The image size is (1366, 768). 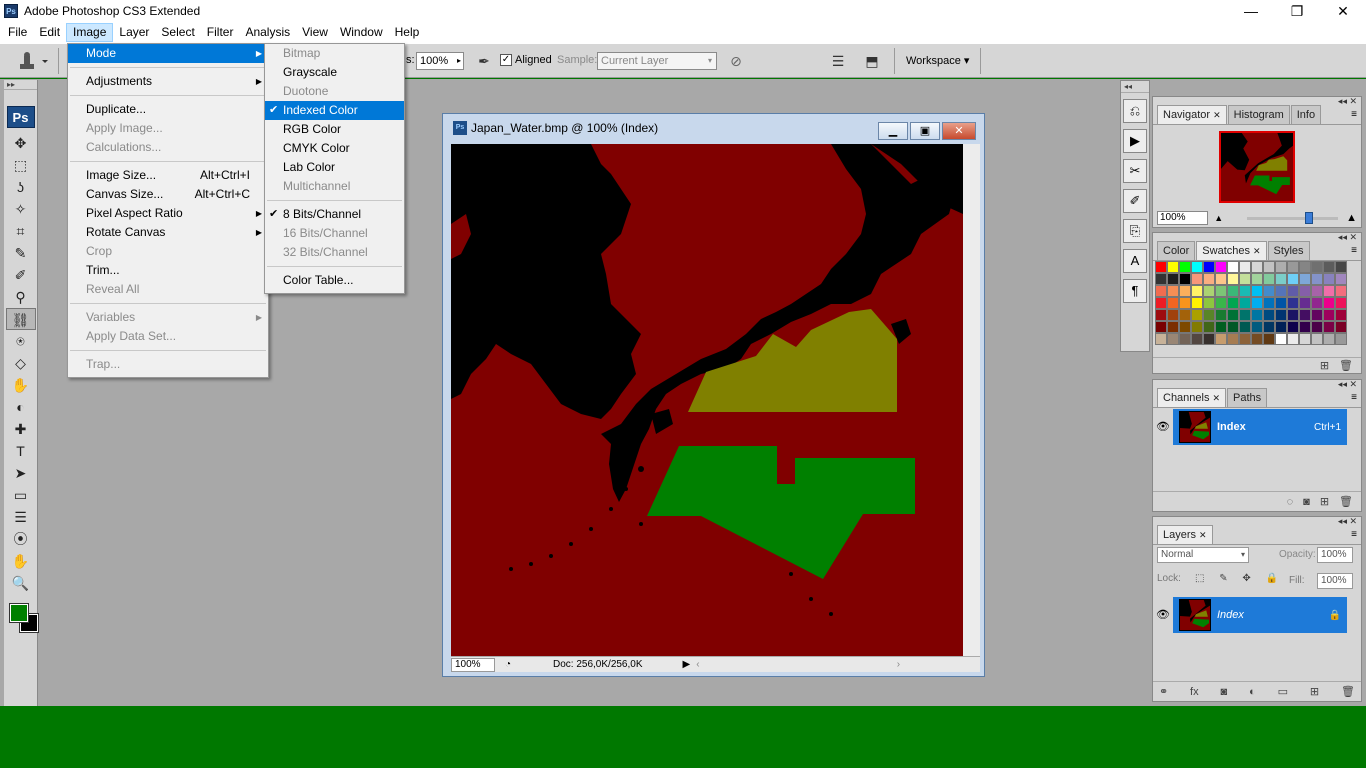 I want to click on panel-strip-grip: ◂◂, so click(x=1135, y=87).